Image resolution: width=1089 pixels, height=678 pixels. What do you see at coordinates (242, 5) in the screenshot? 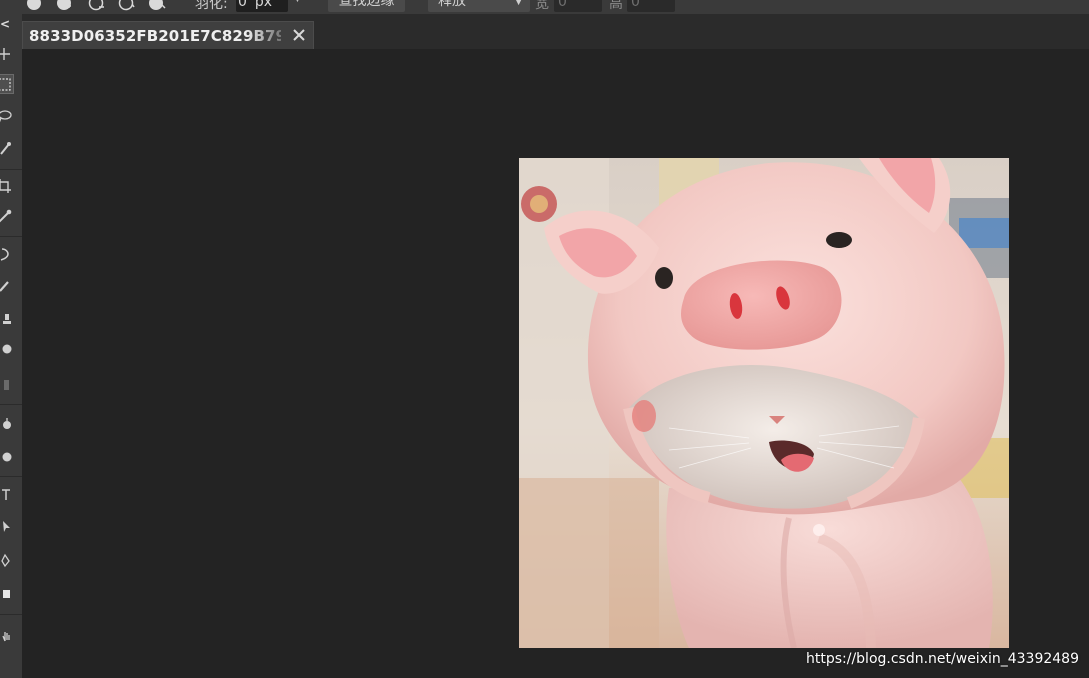
I see `feather-value: 0` at bounding box center [242, 5].